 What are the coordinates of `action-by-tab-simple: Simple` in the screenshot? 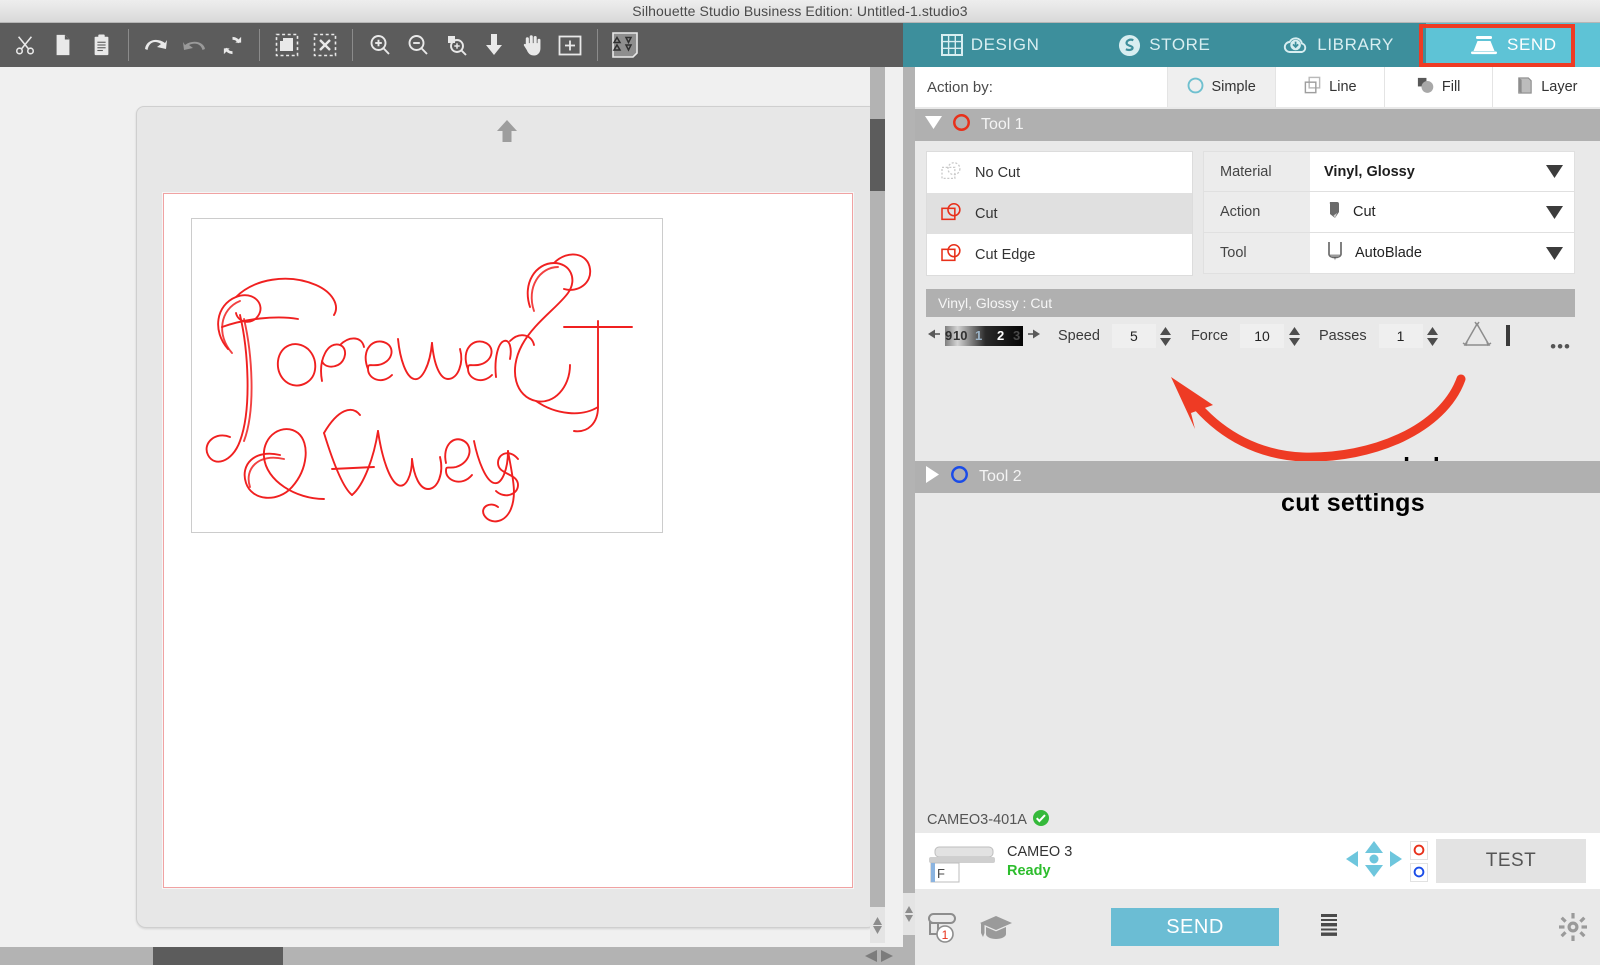 It's located at (1221, 87).